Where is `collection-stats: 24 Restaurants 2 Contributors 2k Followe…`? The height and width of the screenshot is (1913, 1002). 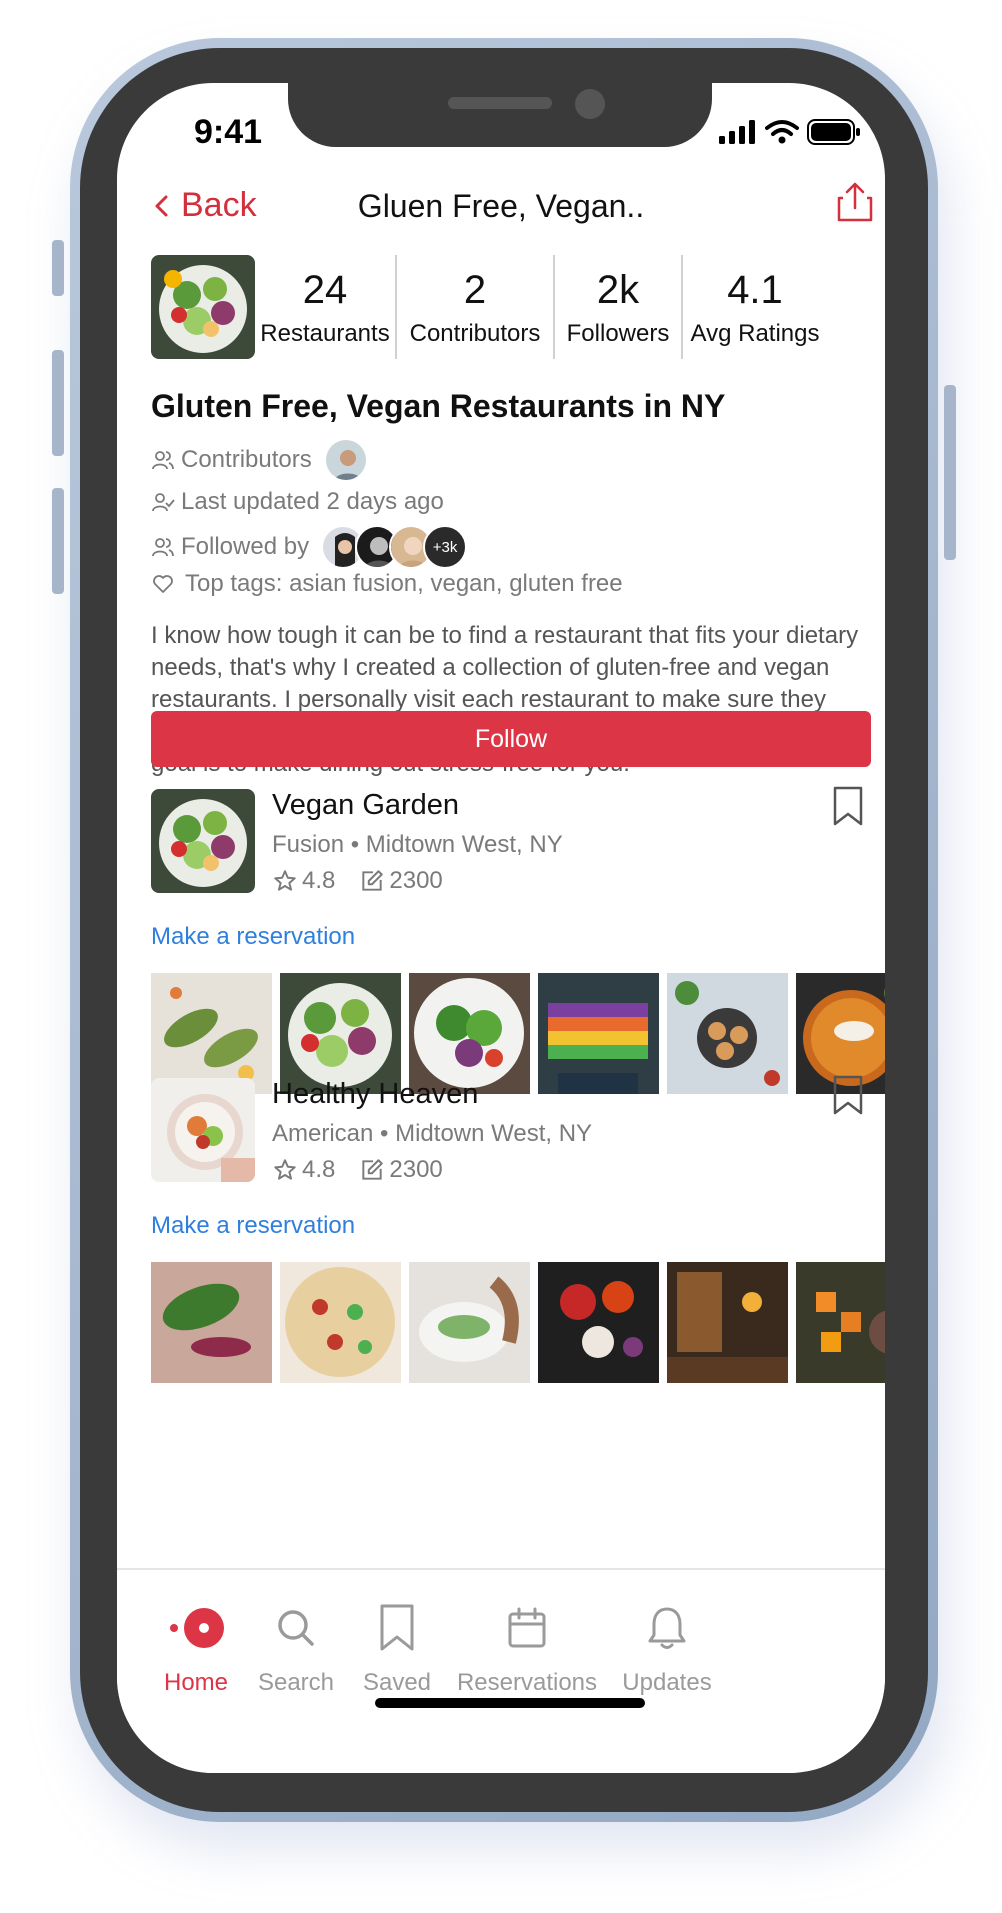
collection-stats: 24 Restaurants 2 Contributors 2k Followe… is located at coordinates (511, 307).